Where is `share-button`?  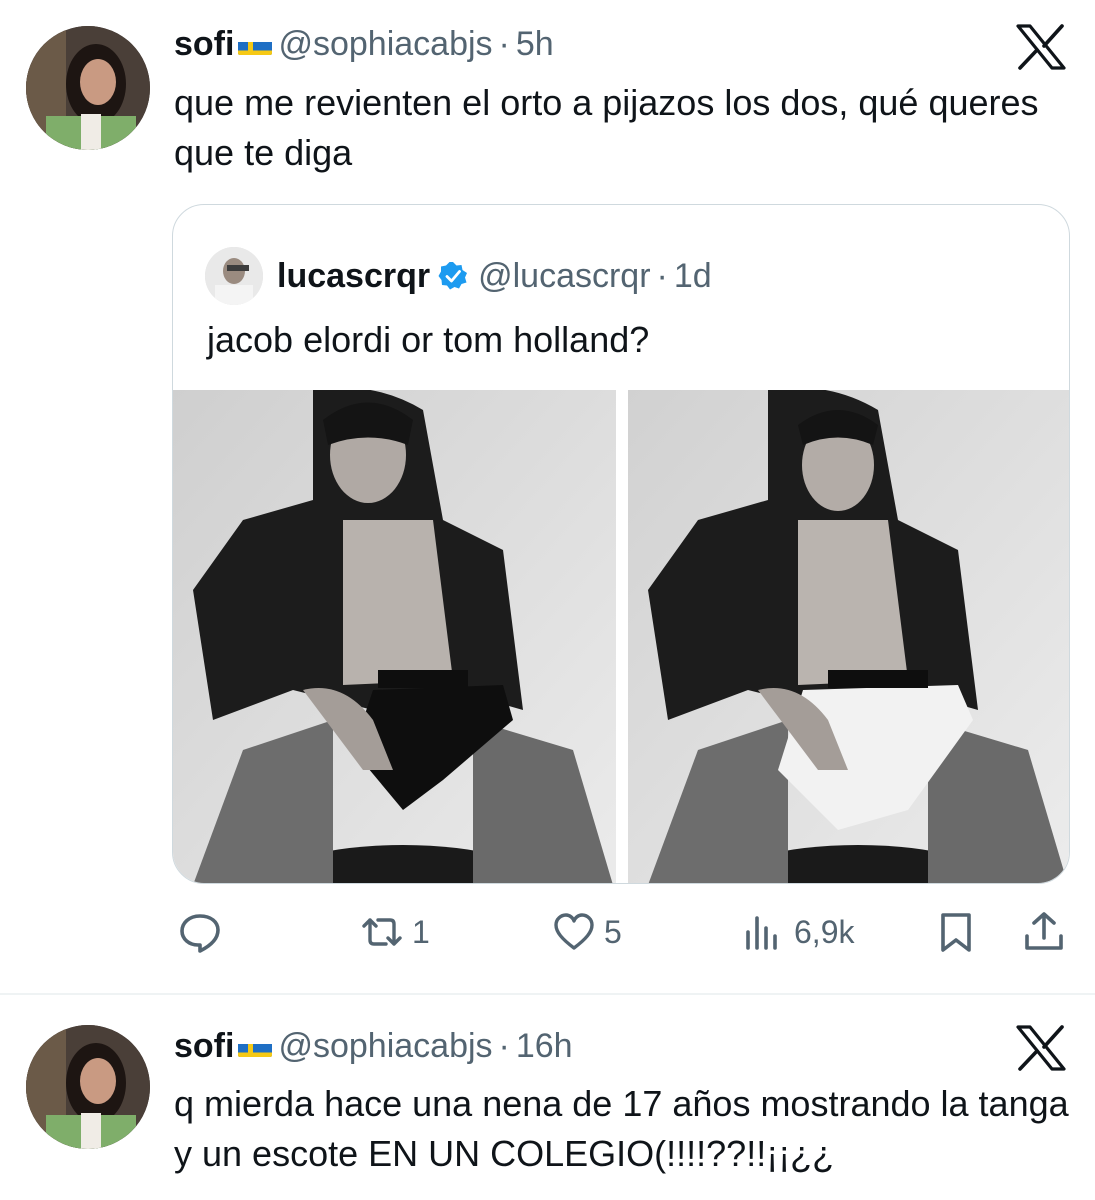 share-button is located at coordinates (1044, 932).